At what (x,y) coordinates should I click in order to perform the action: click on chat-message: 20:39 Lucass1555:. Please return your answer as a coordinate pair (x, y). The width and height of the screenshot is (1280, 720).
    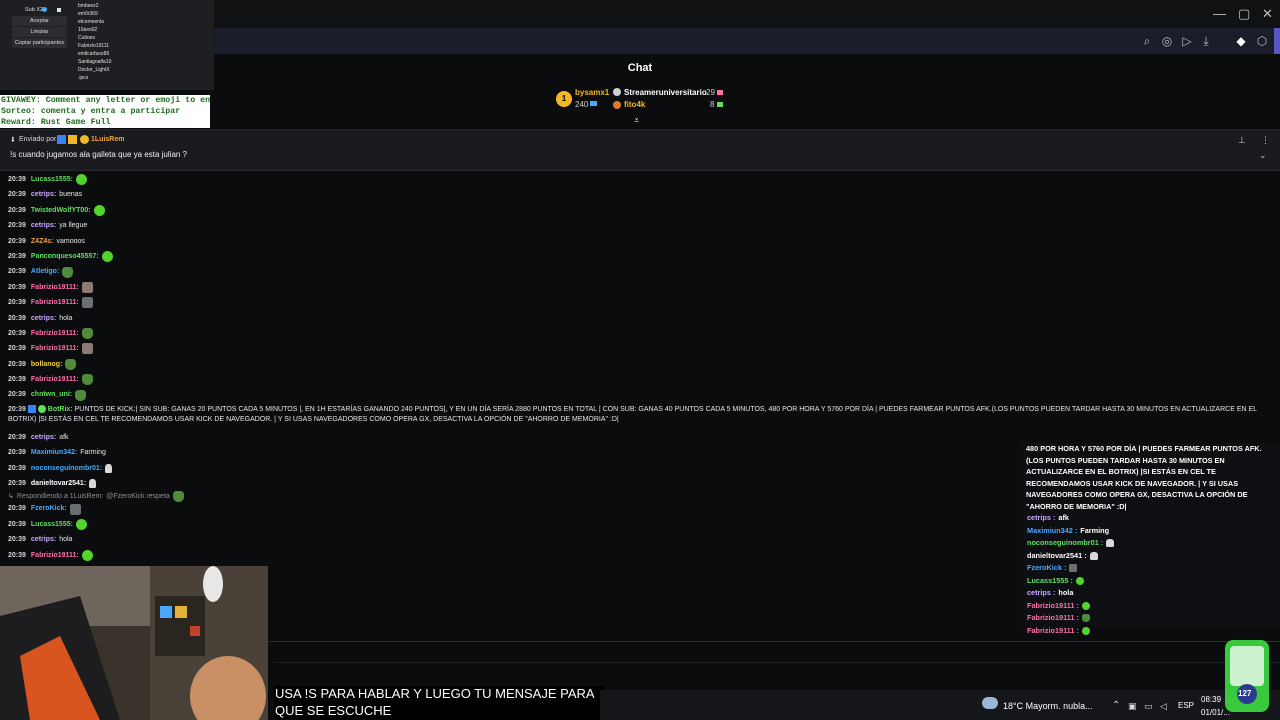
    Looking at the image, I should click on (639, 179).